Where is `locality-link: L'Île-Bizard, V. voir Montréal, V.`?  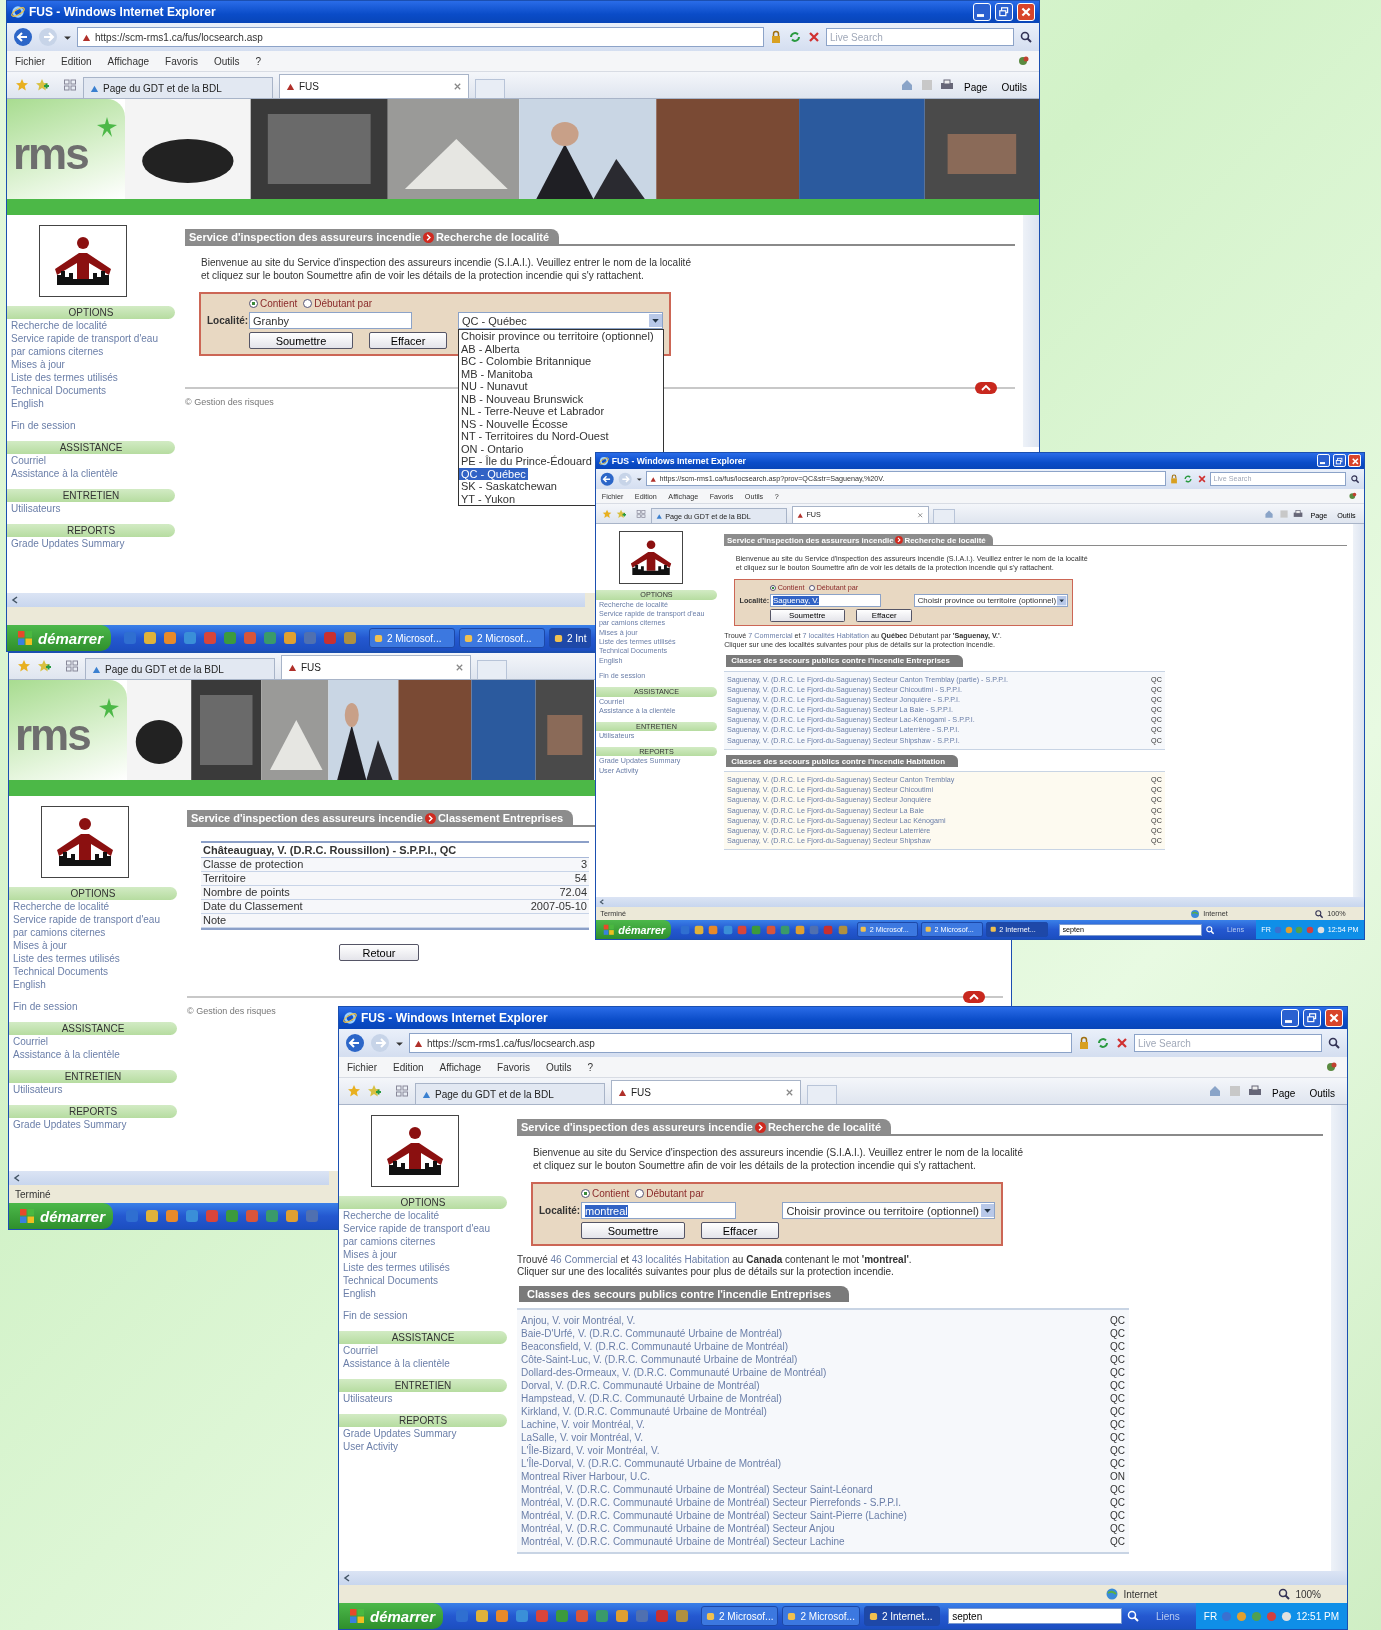 locality-link: L'Île-Bizard, V. voir Montréal, V. is located at coordinates (590, 1450).